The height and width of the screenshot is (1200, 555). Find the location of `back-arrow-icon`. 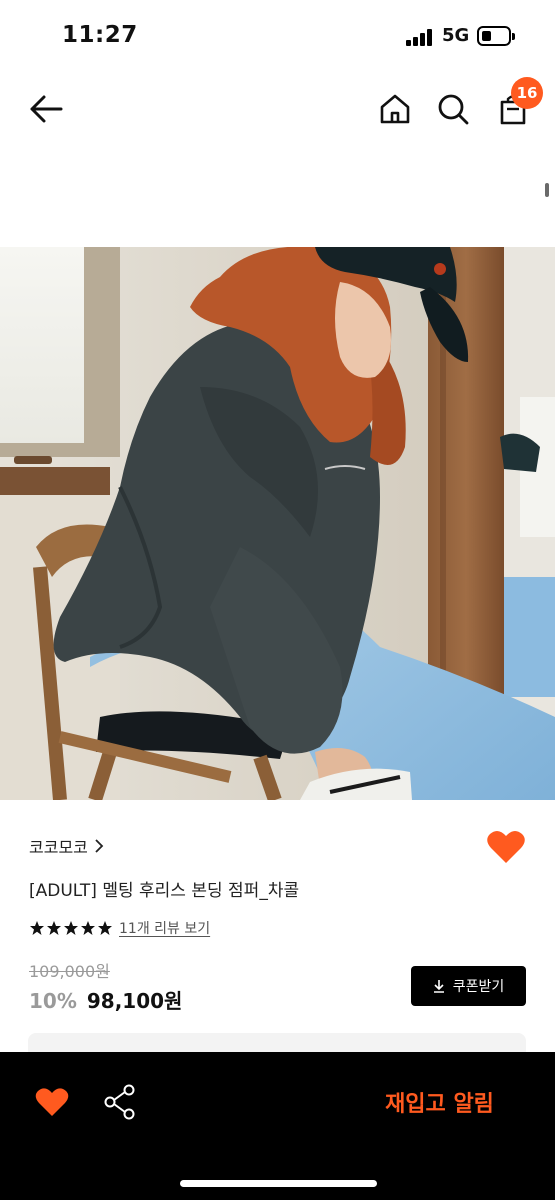

back-arrow-icon is located at coordinates (46, 109).